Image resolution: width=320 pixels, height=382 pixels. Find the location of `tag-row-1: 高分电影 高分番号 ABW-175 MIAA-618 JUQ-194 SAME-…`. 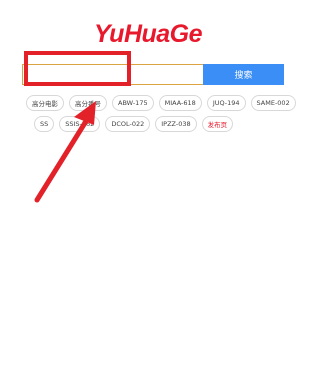

tag-row-1: 高分电影 高分番号 ABW-175 MIAA-618 JUQ-194 SAME-… is located at coordinates (161, 103).